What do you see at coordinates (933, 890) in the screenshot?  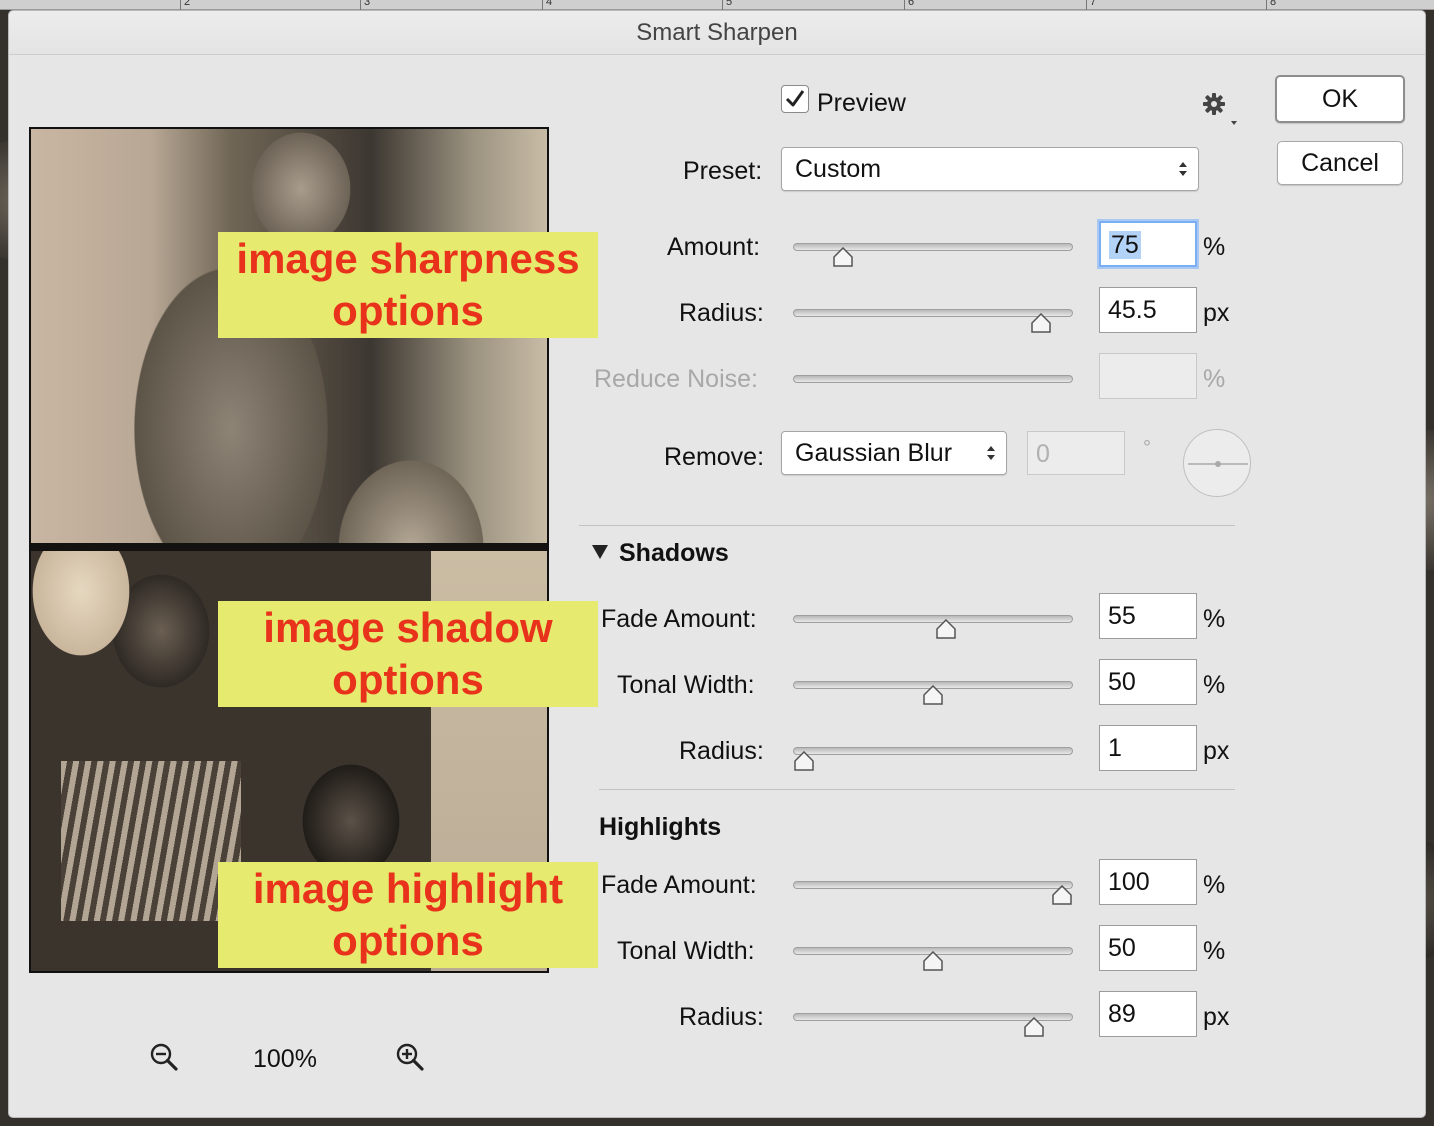 I see `highlights-fade-amount-slider` at bounding box center [933, 890].